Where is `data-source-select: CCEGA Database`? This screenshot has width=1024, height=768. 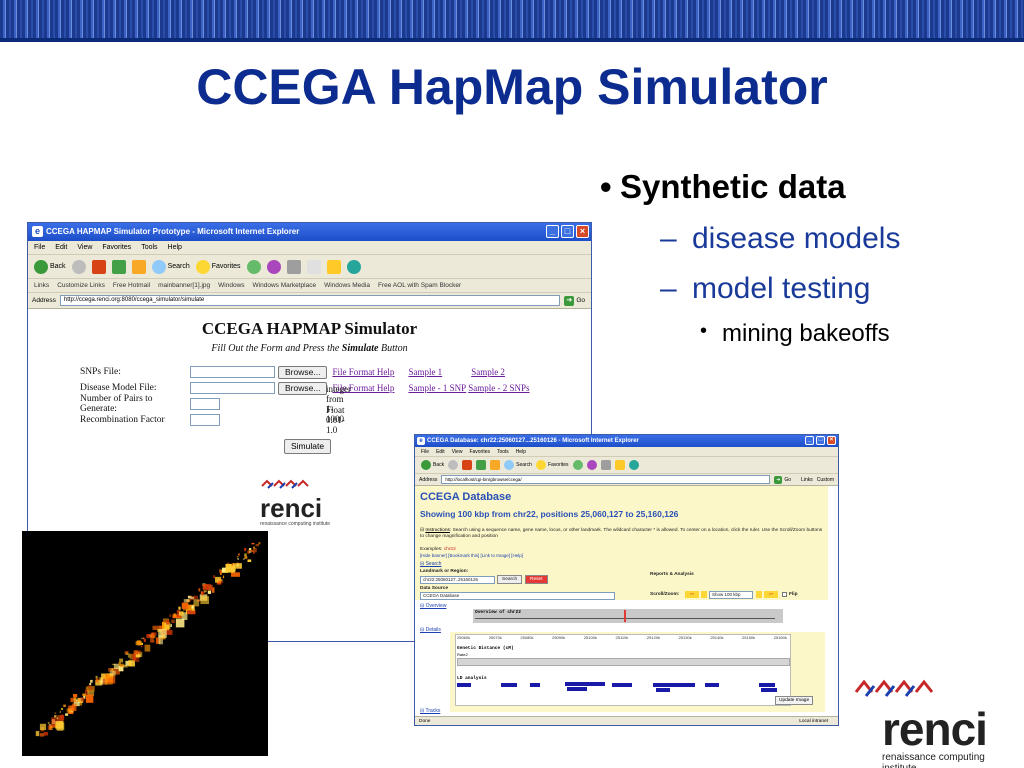 data-source-select: CCEGA Database is located at coordinates (517, 596).